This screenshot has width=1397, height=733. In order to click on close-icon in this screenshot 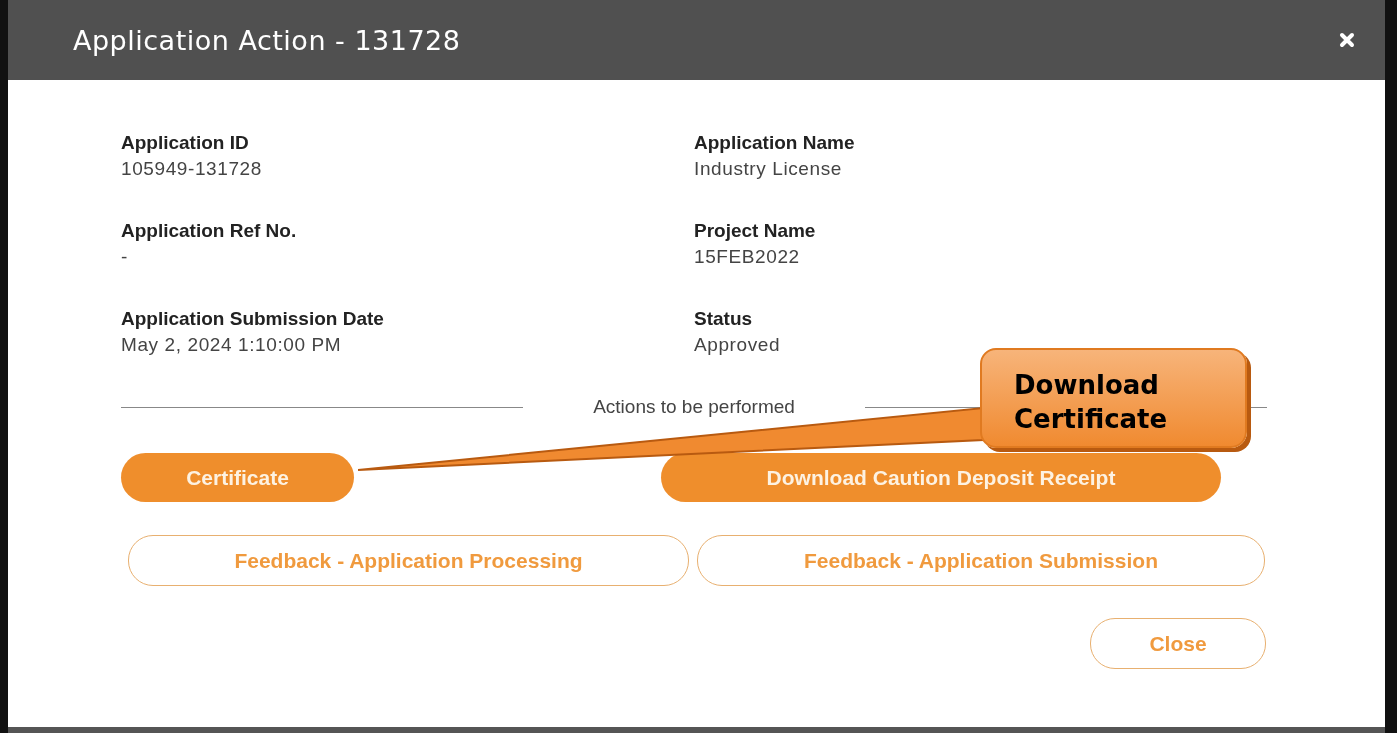, I will do `click(1347, 40)`.